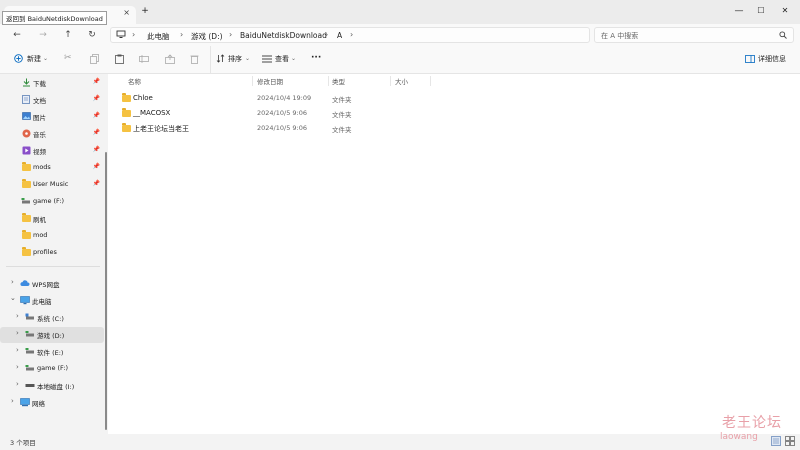 The height and width of the screenshot is (450, 800). I want to click on forward-button: →, so click(43, 35).